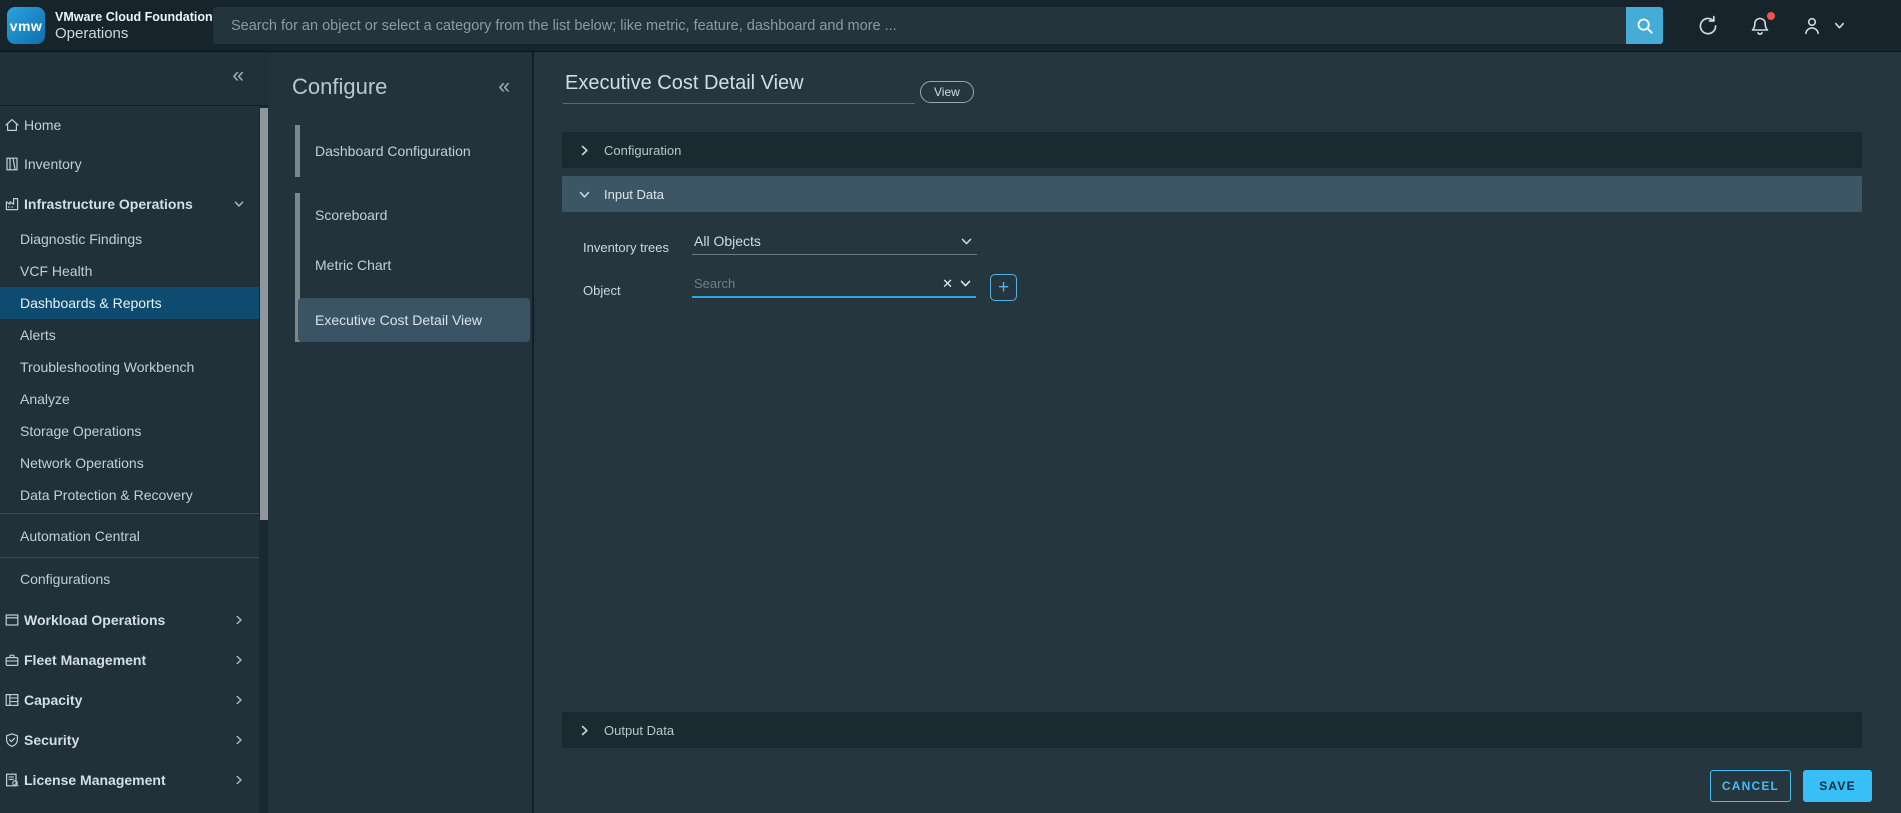 The width and height of the screenshot is (1901, 813). What do you see at coordinates (53, 700) in the screenshot?
I see `sidebar-item-label: Capacity` at bounding box center [53, 700].